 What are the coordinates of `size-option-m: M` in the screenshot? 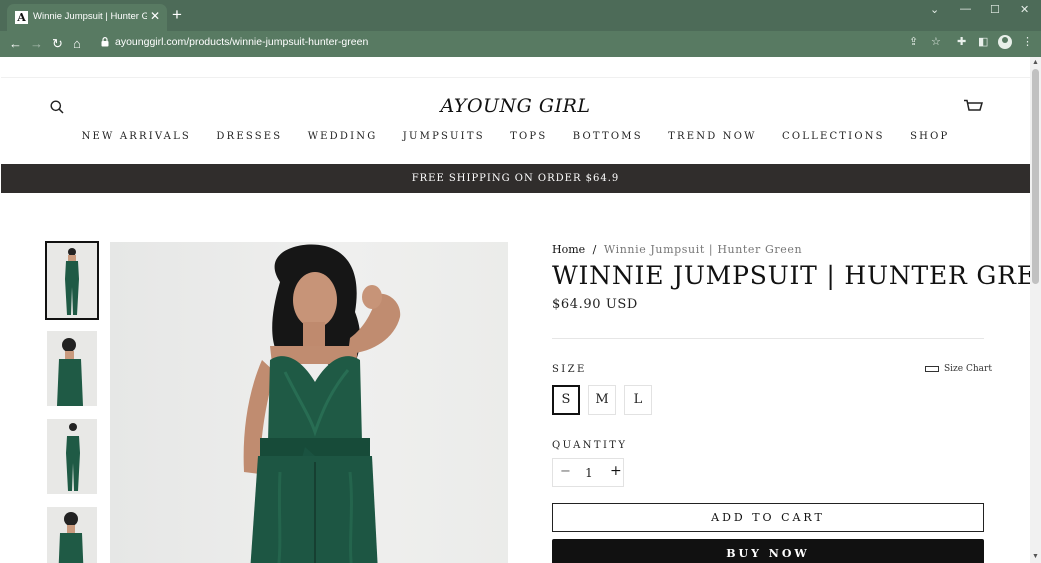 It's located at (602, 400).